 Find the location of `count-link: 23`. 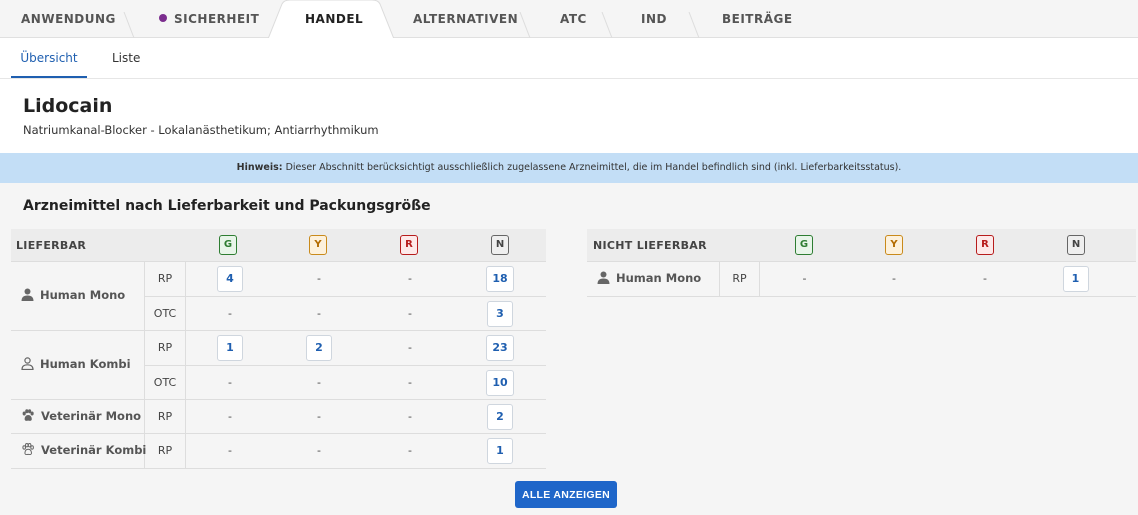

count-link: 23 is located at coordinates (500, 348).